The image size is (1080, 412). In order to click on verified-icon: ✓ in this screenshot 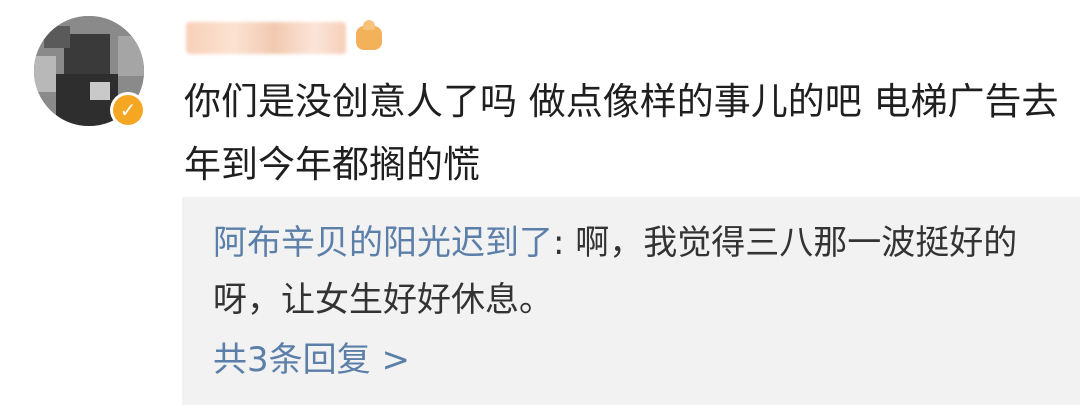, I will do `click(128, 110)`.